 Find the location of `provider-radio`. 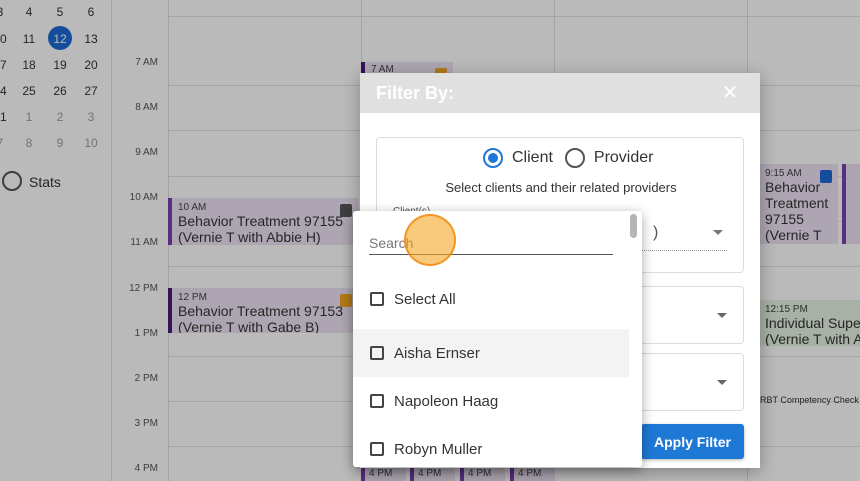

provider-radio is located at coordinates (574, 158).